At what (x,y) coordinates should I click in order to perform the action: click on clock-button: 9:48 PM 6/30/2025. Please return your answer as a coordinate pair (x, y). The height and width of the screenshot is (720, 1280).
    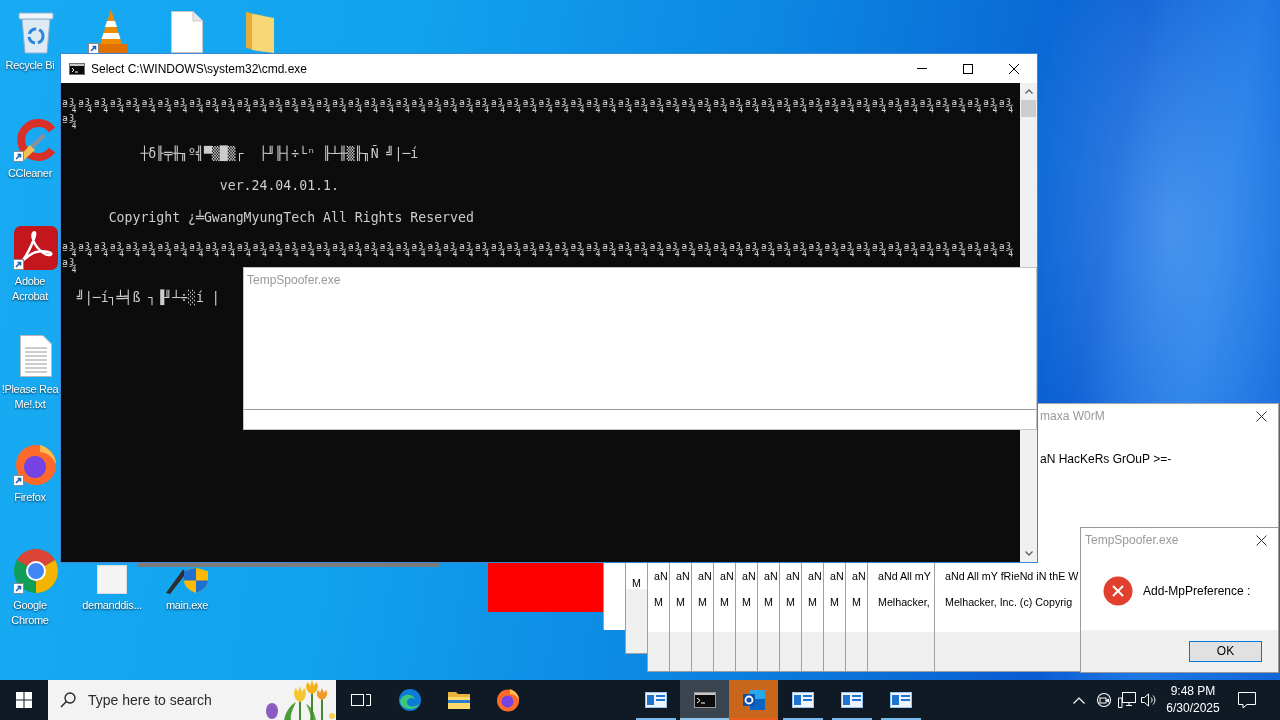
    Looking at the image, I should click on (1193, 700).